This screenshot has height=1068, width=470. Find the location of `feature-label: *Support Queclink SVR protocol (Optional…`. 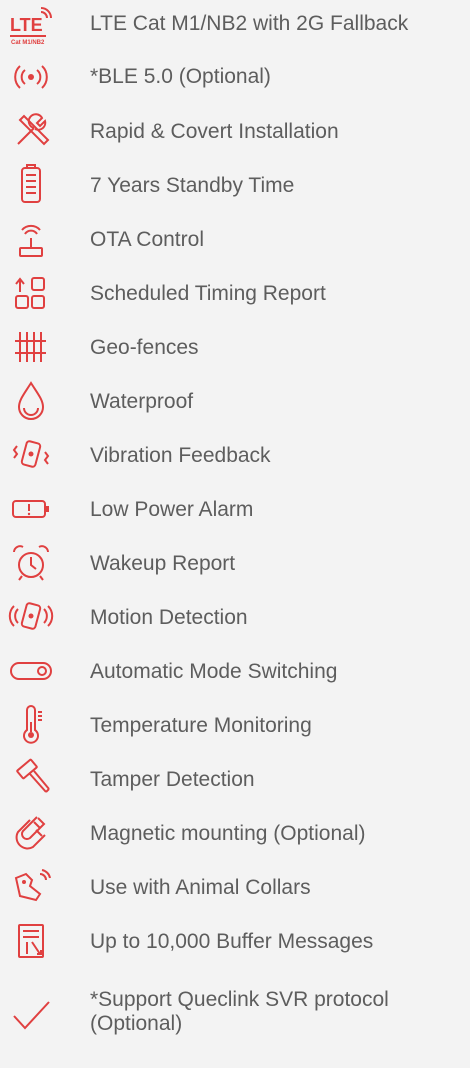

feature-label: *Support Queclink SVR protocol (Optional… is located at coordinates (239, 1011).